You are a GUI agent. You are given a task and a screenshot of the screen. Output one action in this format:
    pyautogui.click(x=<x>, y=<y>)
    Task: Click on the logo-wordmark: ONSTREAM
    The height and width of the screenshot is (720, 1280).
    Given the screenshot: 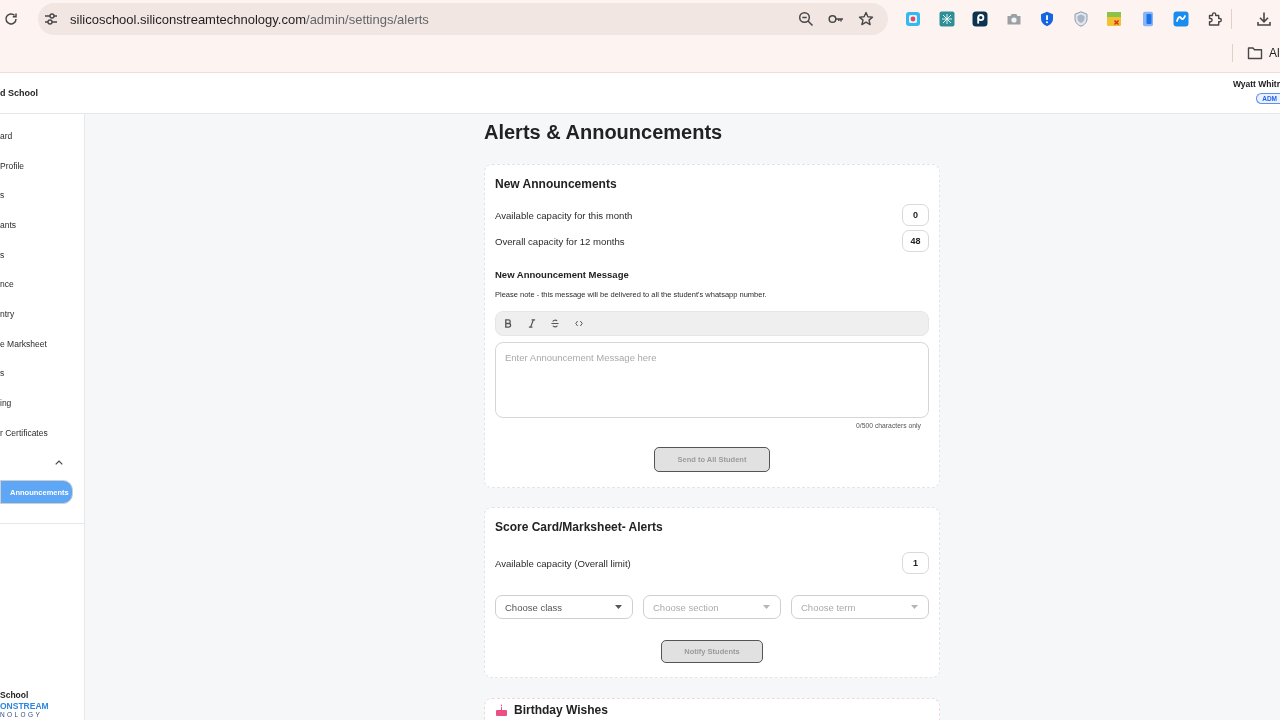 What is the action you would take?
    pyautogui.click(x=24, y=706)
    